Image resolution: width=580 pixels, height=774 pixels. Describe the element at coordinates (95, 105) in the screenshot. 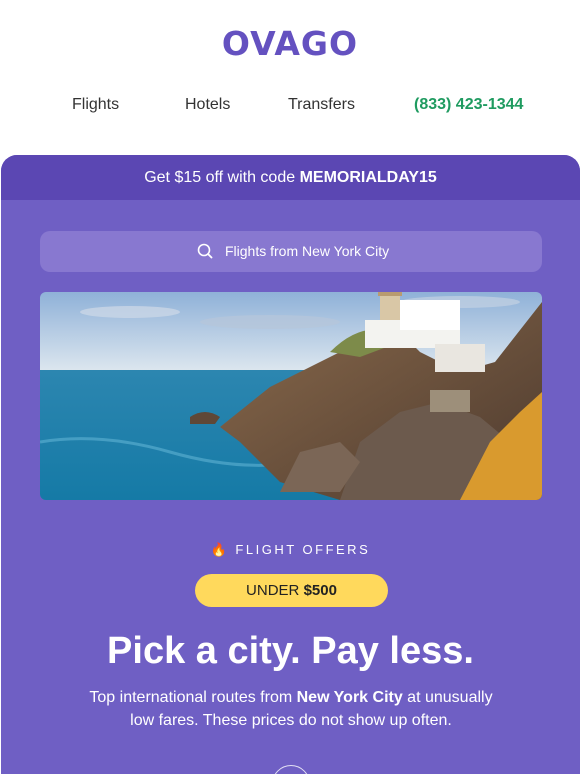

I see `nav-flights-link: Flights` at that location.